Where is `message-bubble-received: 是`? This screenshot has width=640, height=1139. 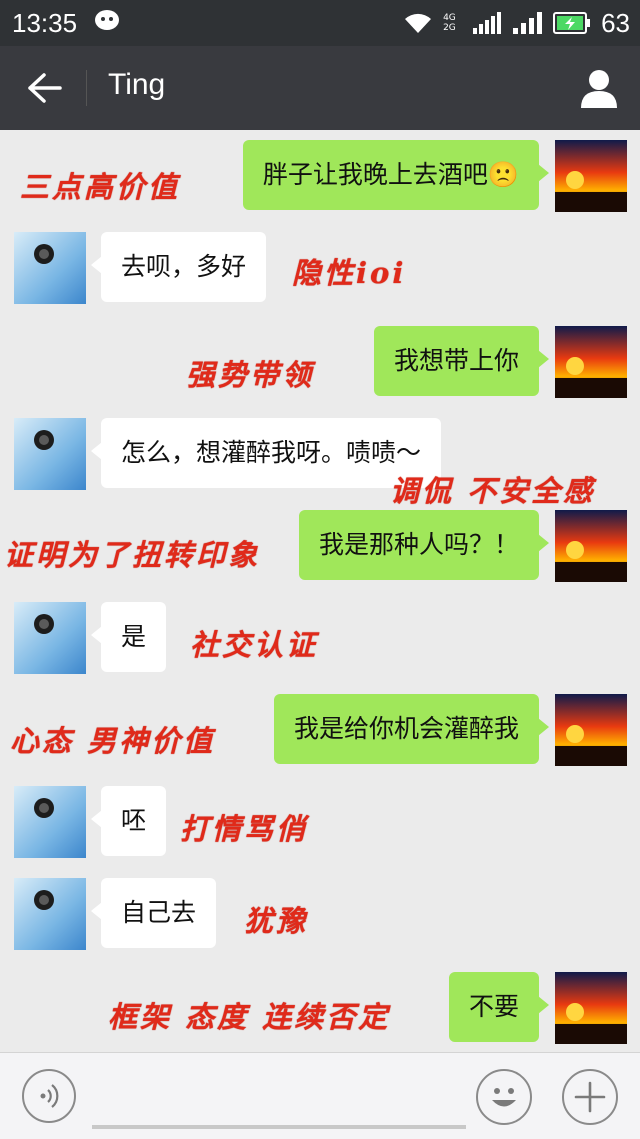 message-bubble-received: 是 is located at coordinates (128, 637).